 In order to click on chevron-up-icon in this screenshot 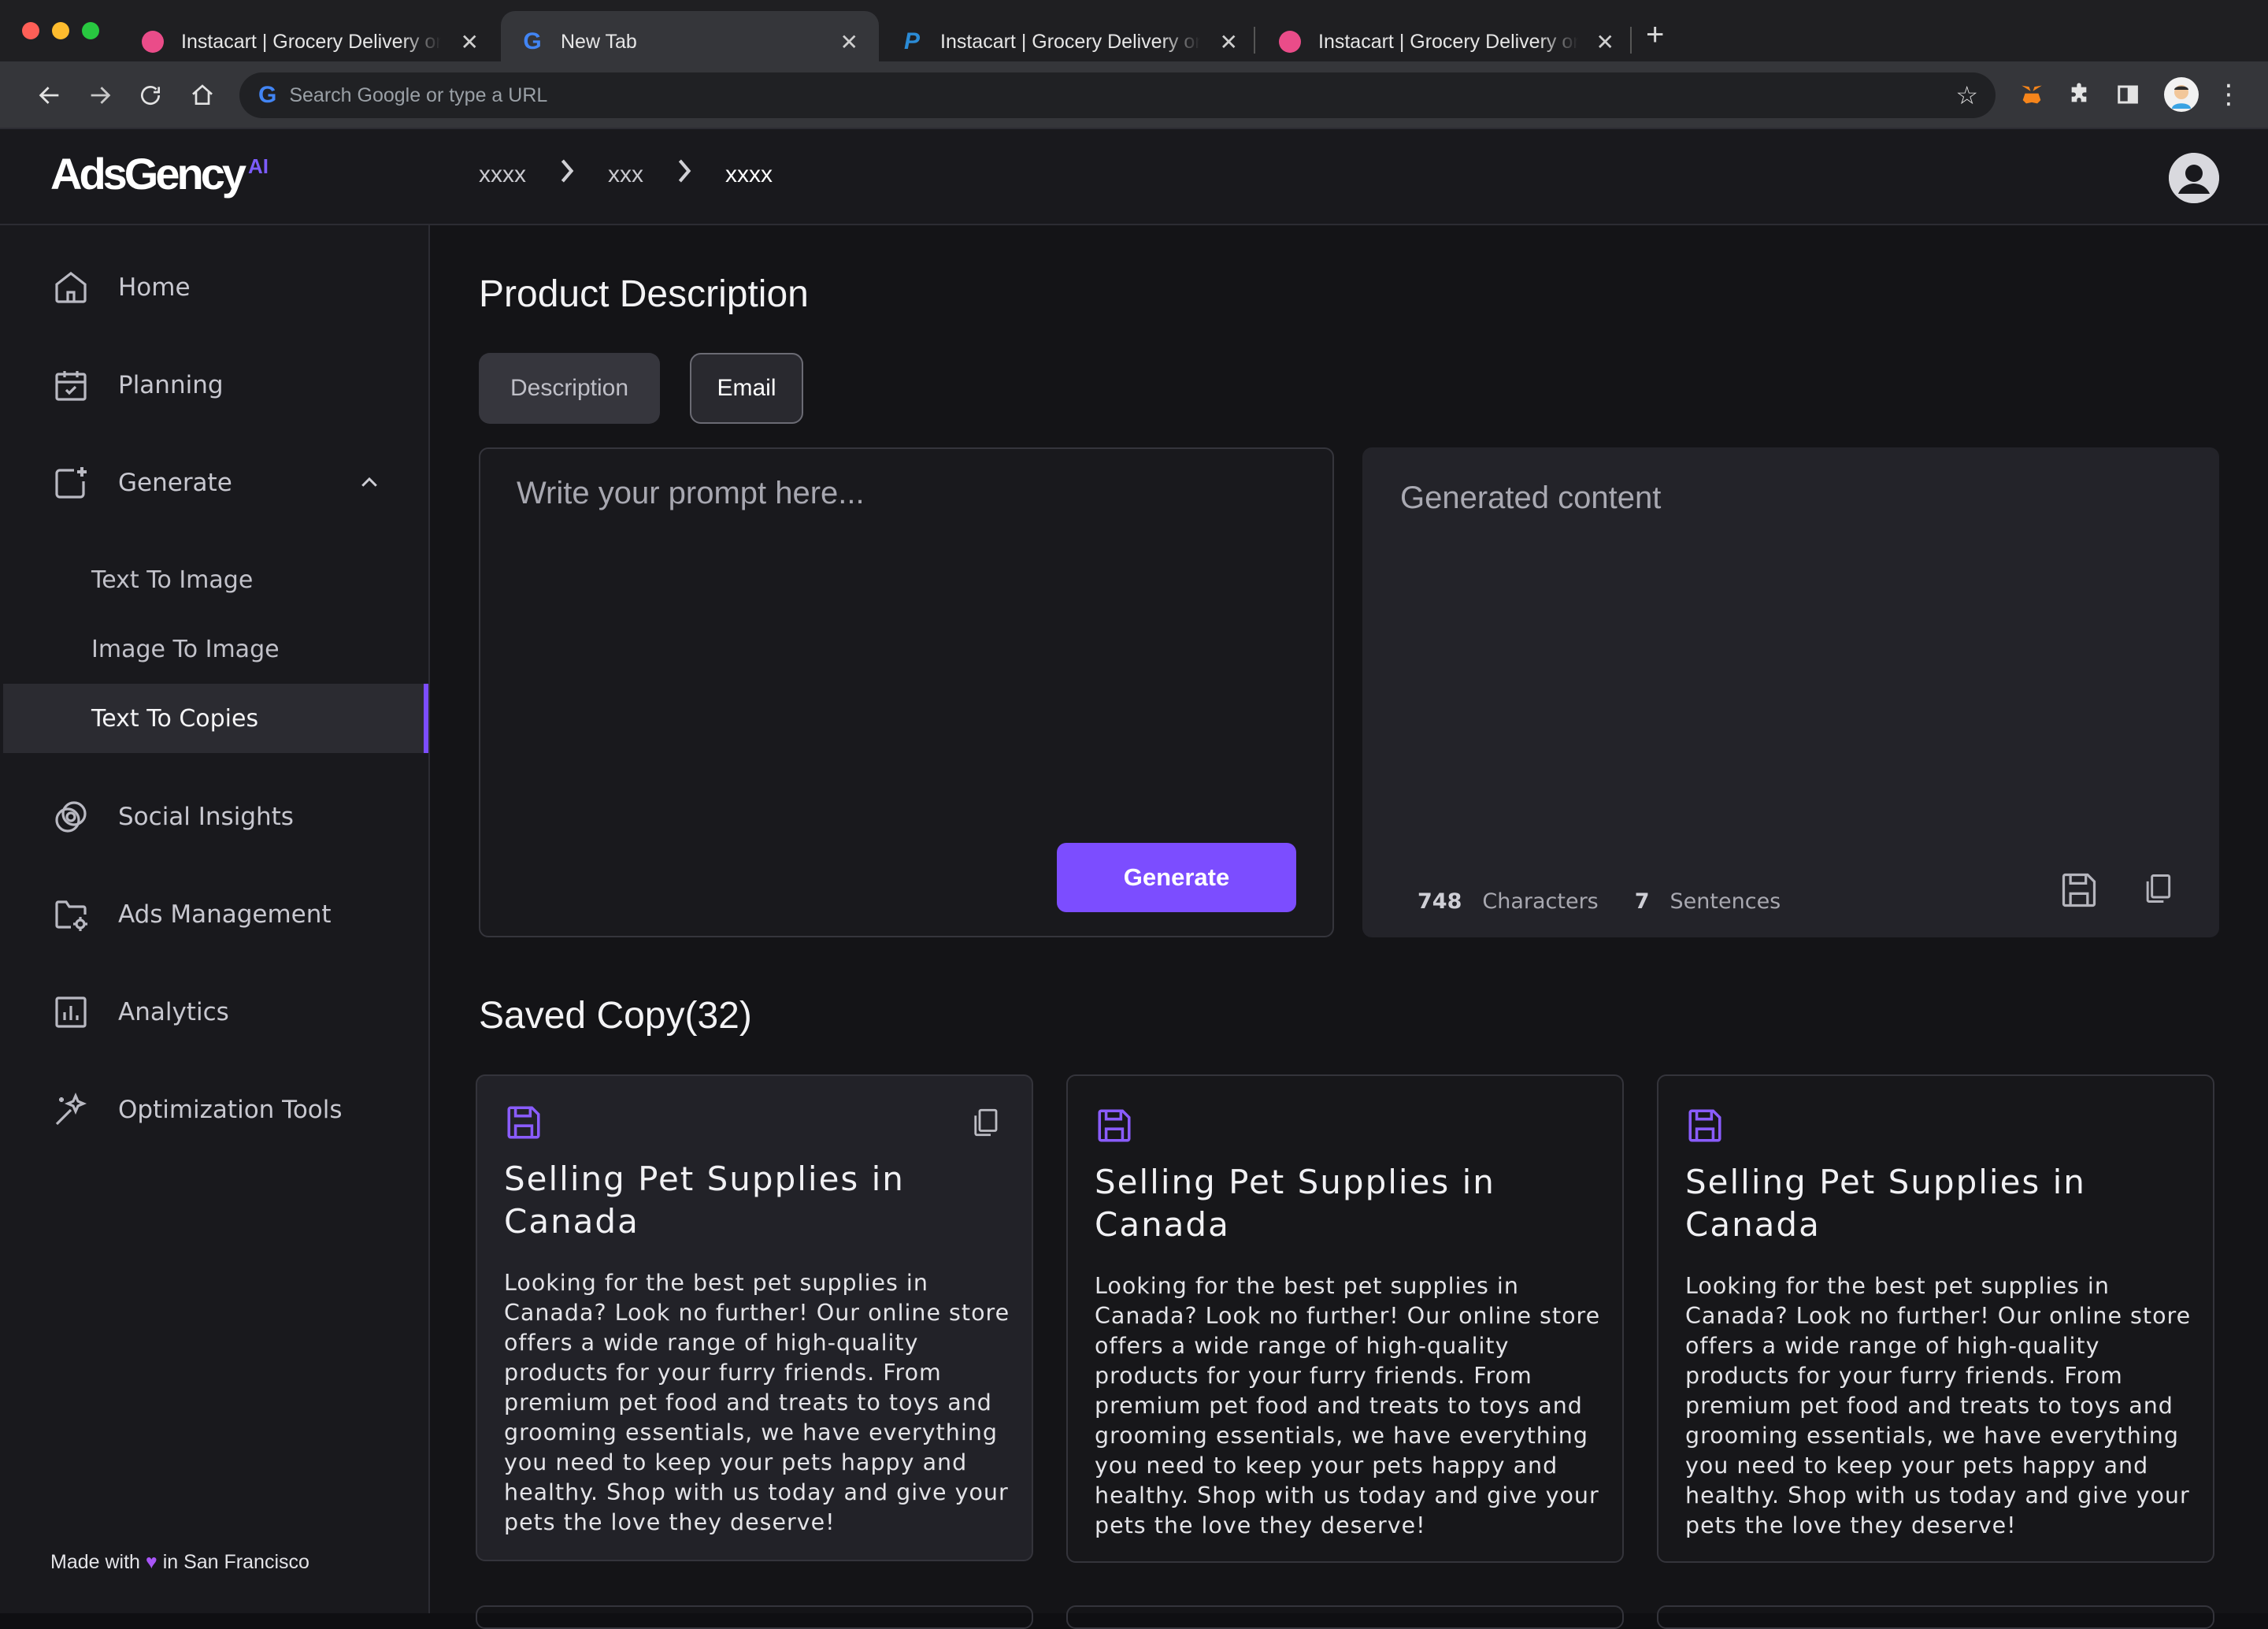, I will do `click(369, 486)`.